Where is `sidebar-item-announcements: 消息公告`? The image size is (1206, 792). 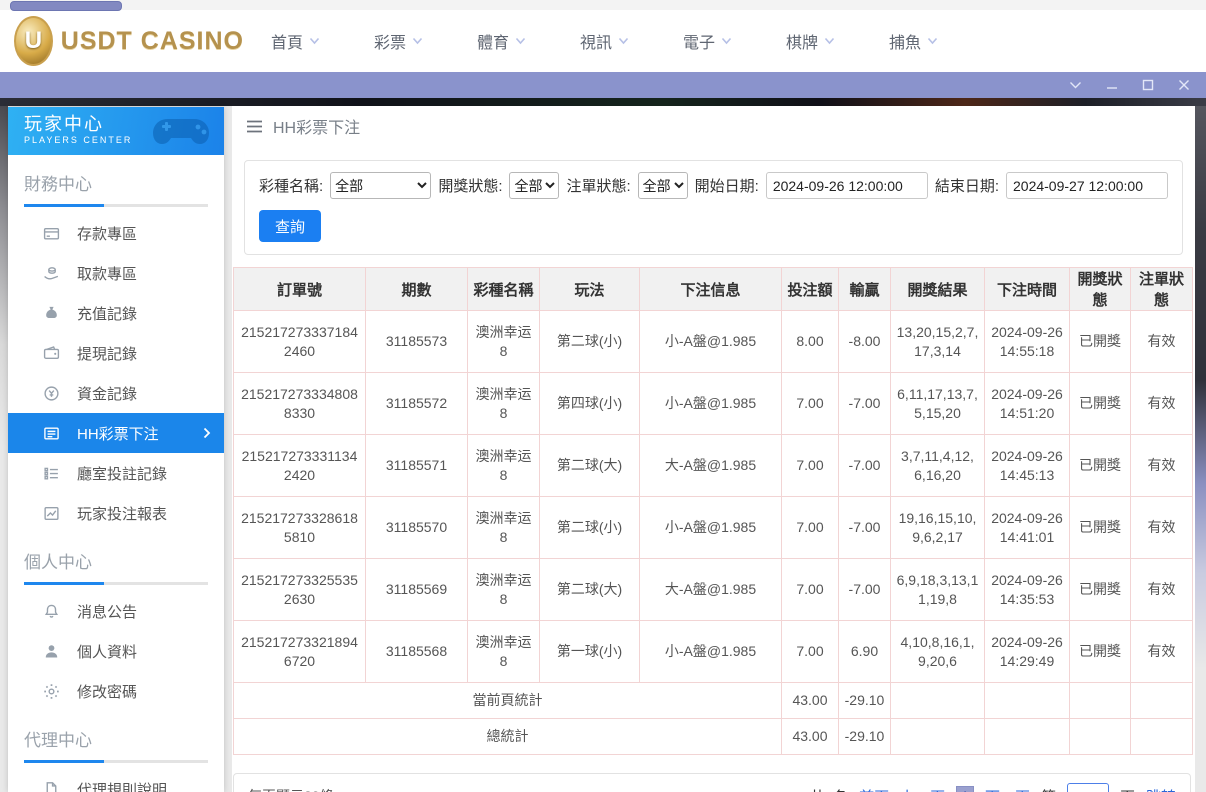
sidebar-item-announcements: 消息公告 is located at coordinates (116, 611).